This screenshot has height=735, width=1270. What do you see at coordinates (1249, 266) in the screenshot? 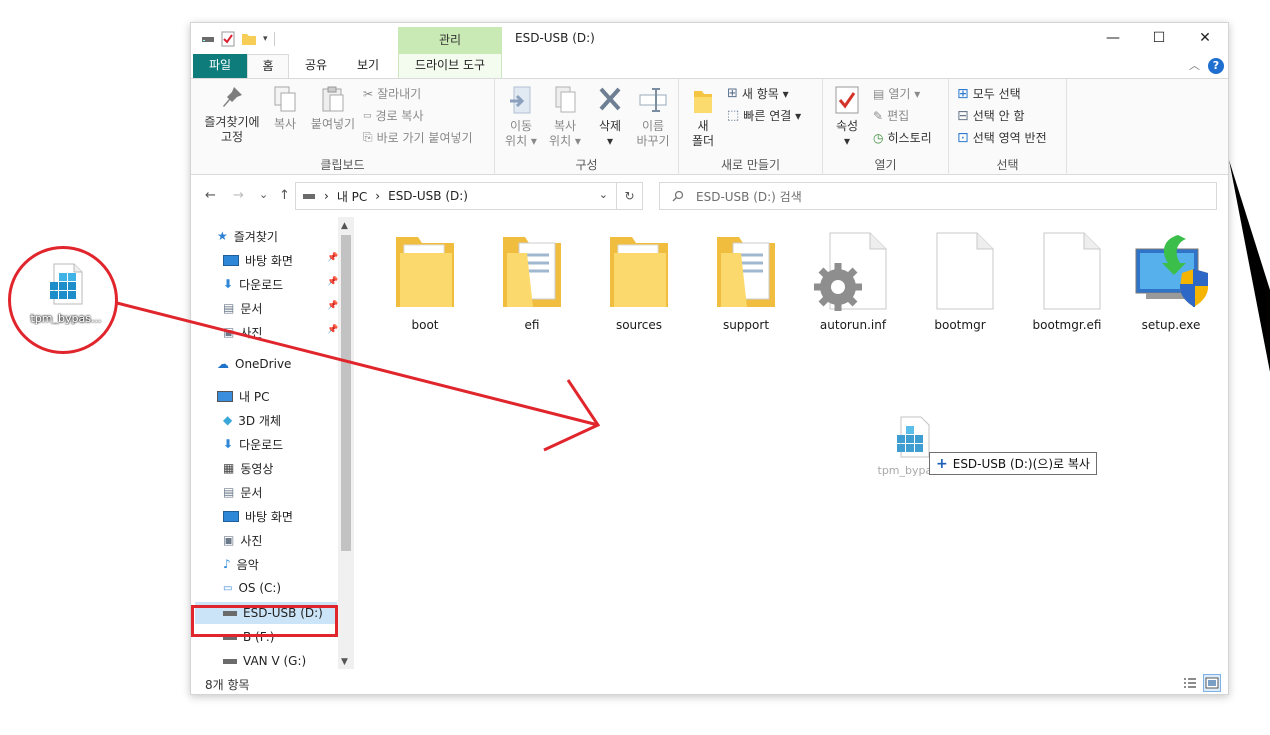
I see `window-edge-shadow` at bounding box center [1249, 266].